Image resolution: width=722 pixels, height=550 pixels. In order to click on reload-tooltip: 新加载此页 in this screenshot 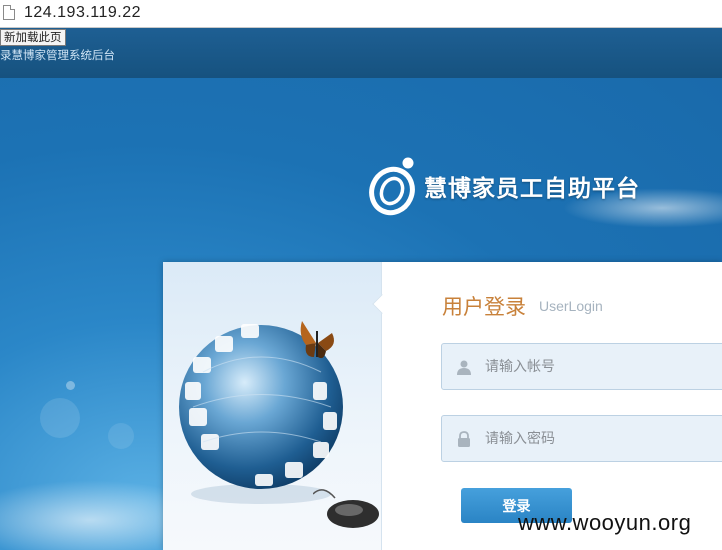, I will do `click(33, 37)`.